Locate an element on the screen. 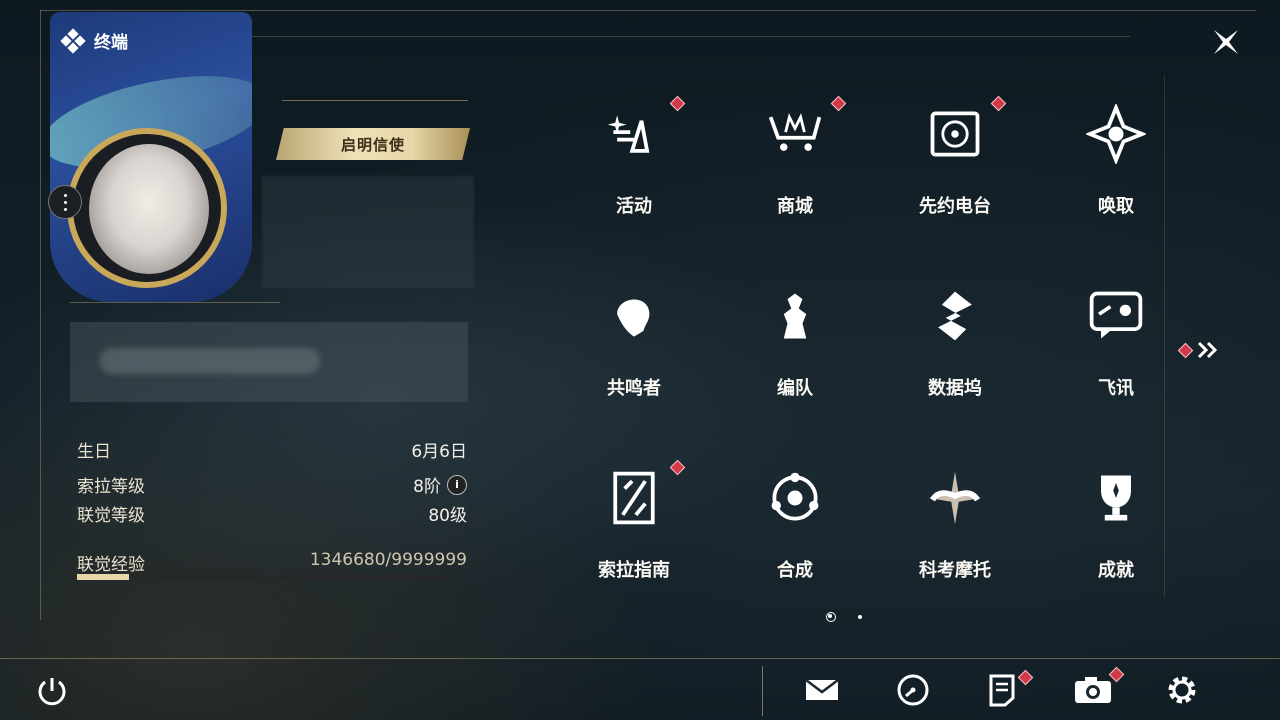  guide-book-icon is located at coordinates (634, 498).